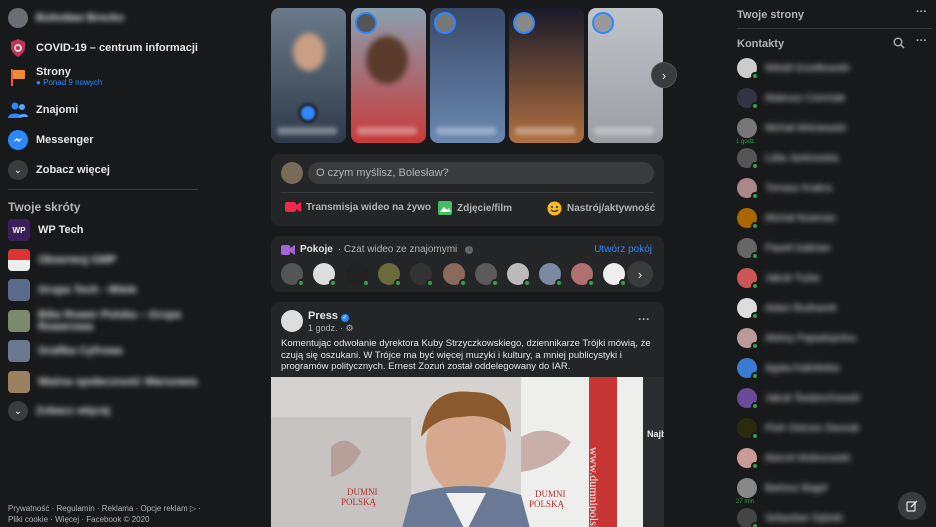  Describe the element at coordinates (106, 321) in the screenshot. I see `shortcut-item: Bike Rower Polska – Grupa Rowerowa` at that location.